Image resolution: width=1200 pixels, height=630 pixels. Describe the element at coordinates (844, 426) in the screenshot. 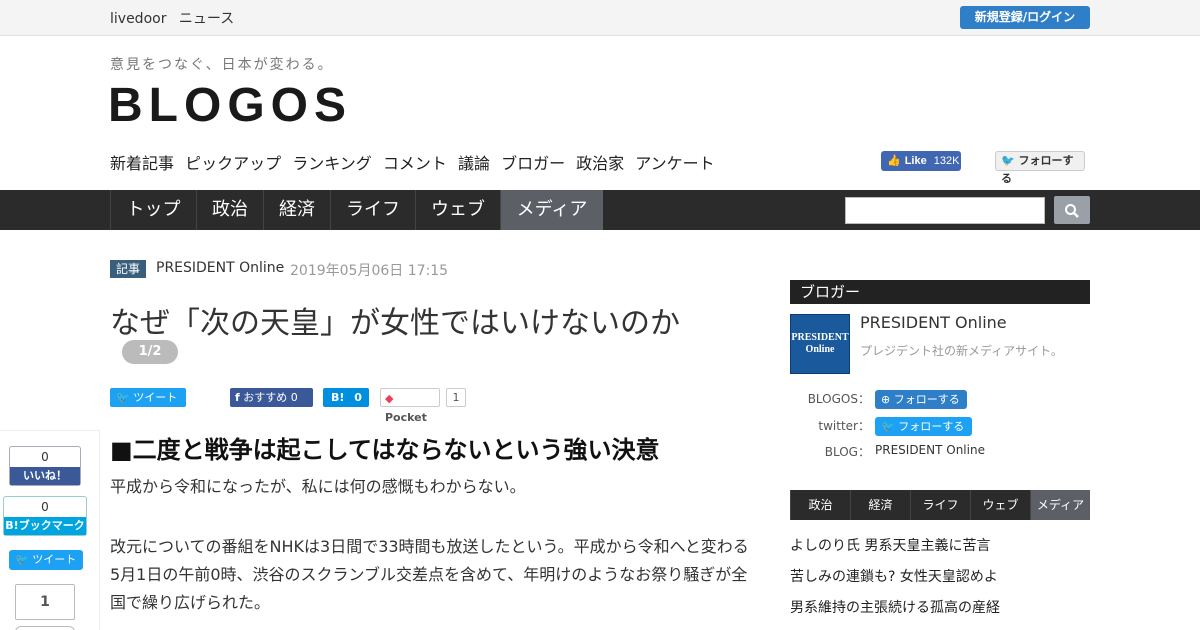

I see `twitter-label: twitter：` at that location.